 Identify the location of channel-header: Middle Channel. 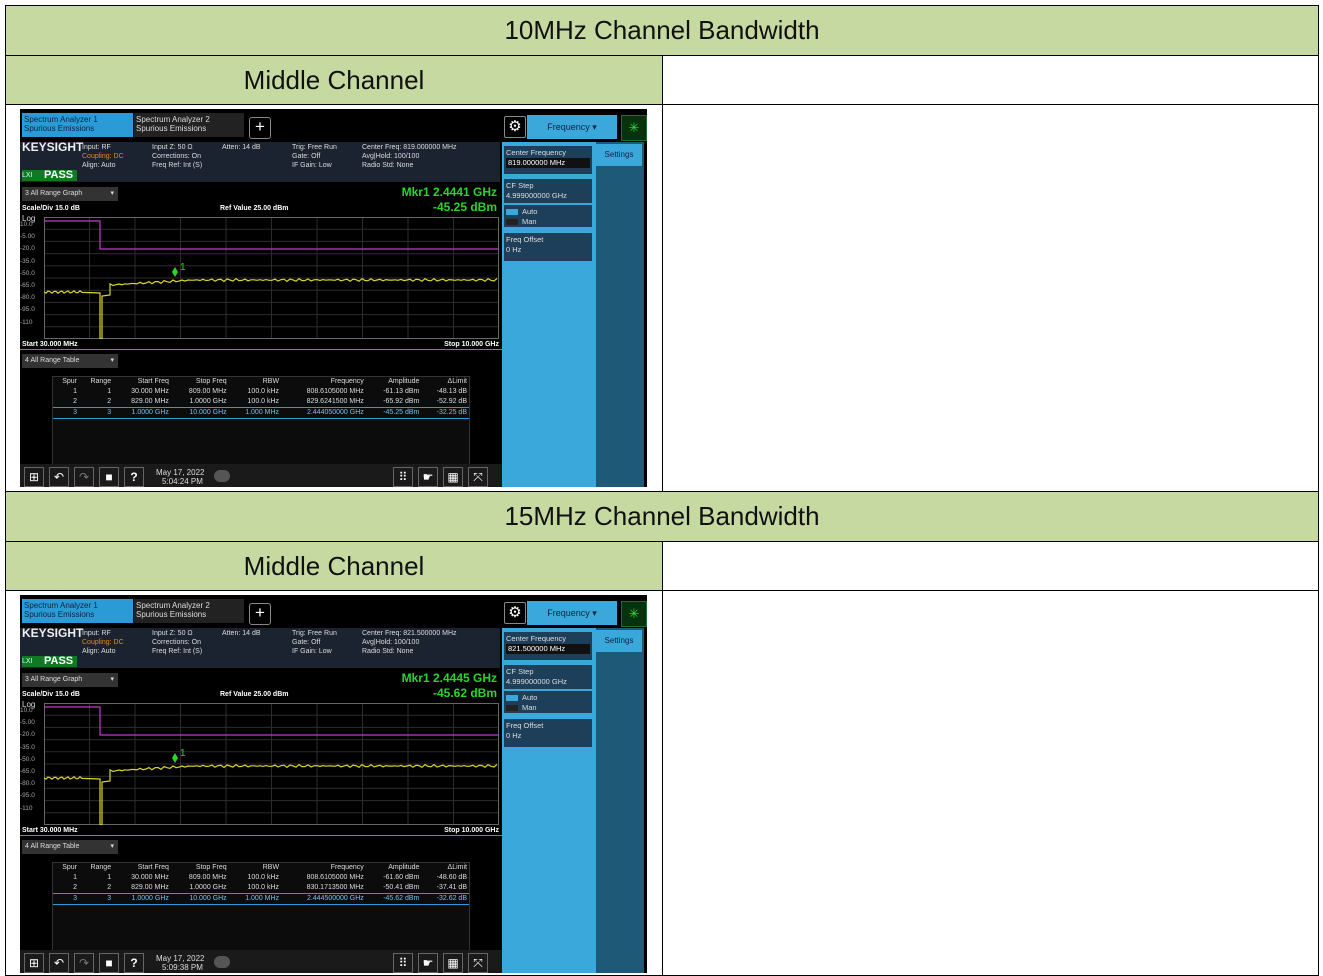
(334, 566).